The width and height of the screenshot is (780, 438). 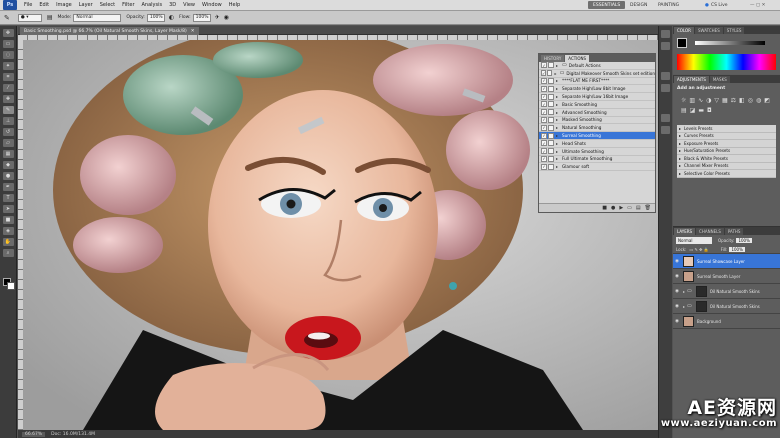 I want to click on action-row: ✓ ▸ Advanced Smoothing, so click(x=597, y=113).